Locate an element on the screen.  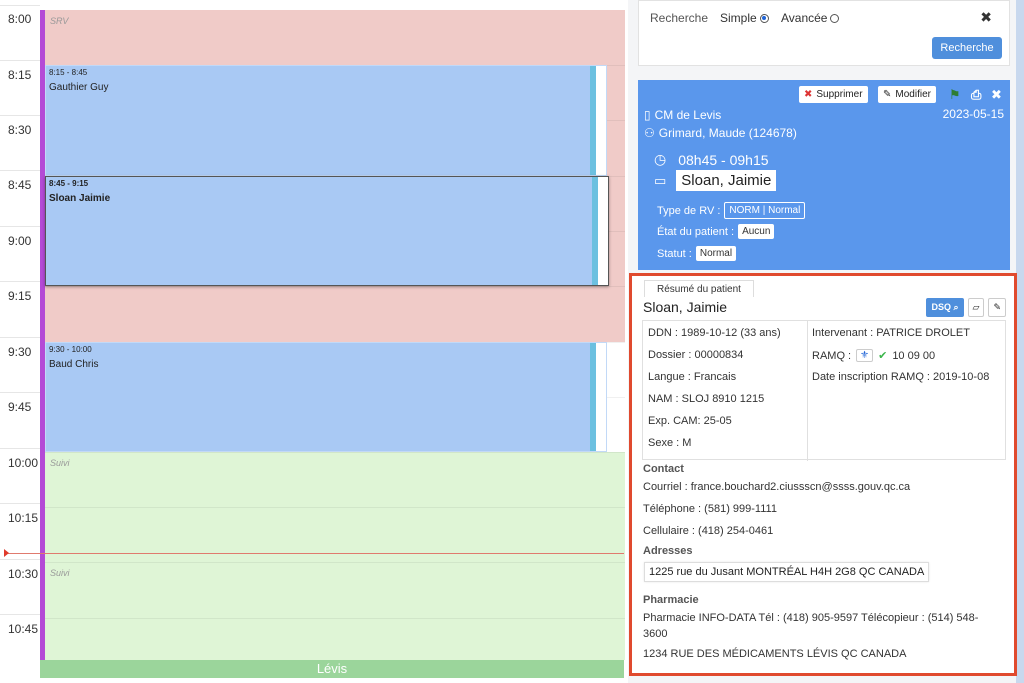
search-option-simple-label: Simple is located at coordinates (738, 18).